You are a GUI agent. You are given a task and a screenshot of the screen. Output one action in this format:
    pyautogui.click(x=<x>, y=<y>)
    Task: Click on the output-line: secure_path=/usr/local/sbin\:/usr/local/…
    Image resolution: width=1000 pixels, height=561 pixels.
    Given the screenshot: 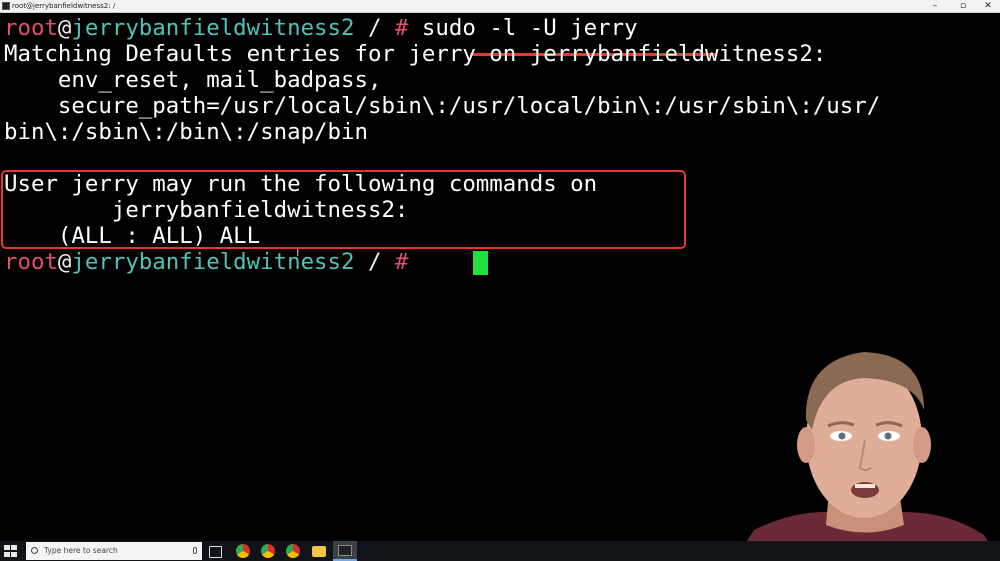 What is the action you would take?
    pyautogui.click(x=442, y=106)
    